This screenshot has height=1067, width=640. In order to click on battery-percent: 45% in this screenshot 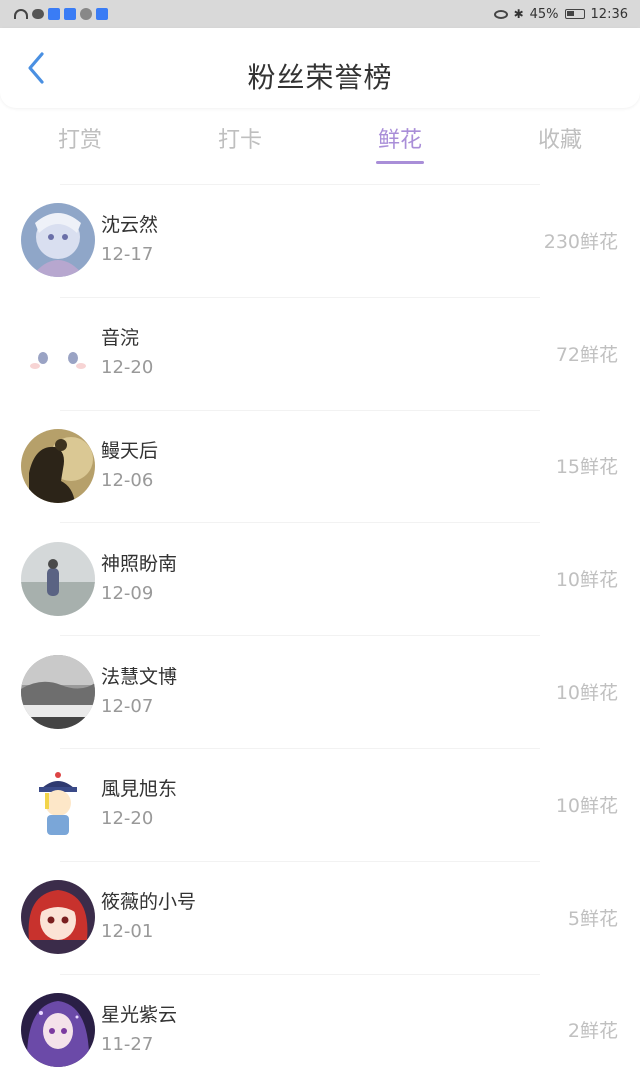, I will do `click(544, 14)`.